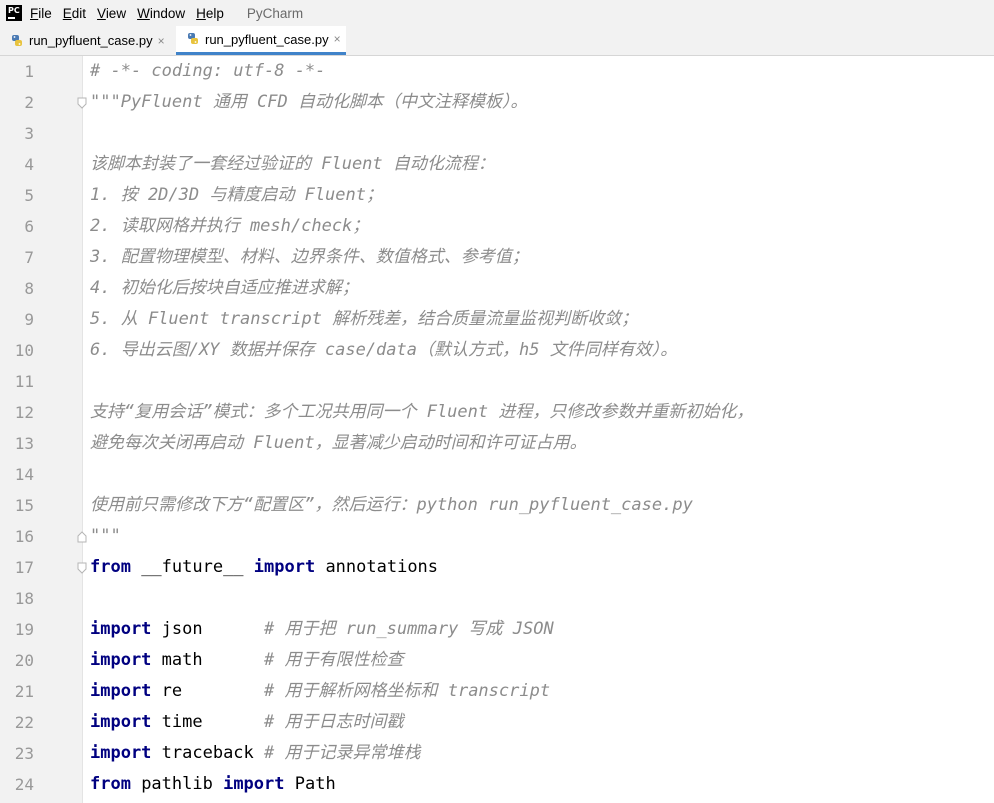 The image size is (994, 803). I want to click on identifier-token: pathlib, so click(177, 784).